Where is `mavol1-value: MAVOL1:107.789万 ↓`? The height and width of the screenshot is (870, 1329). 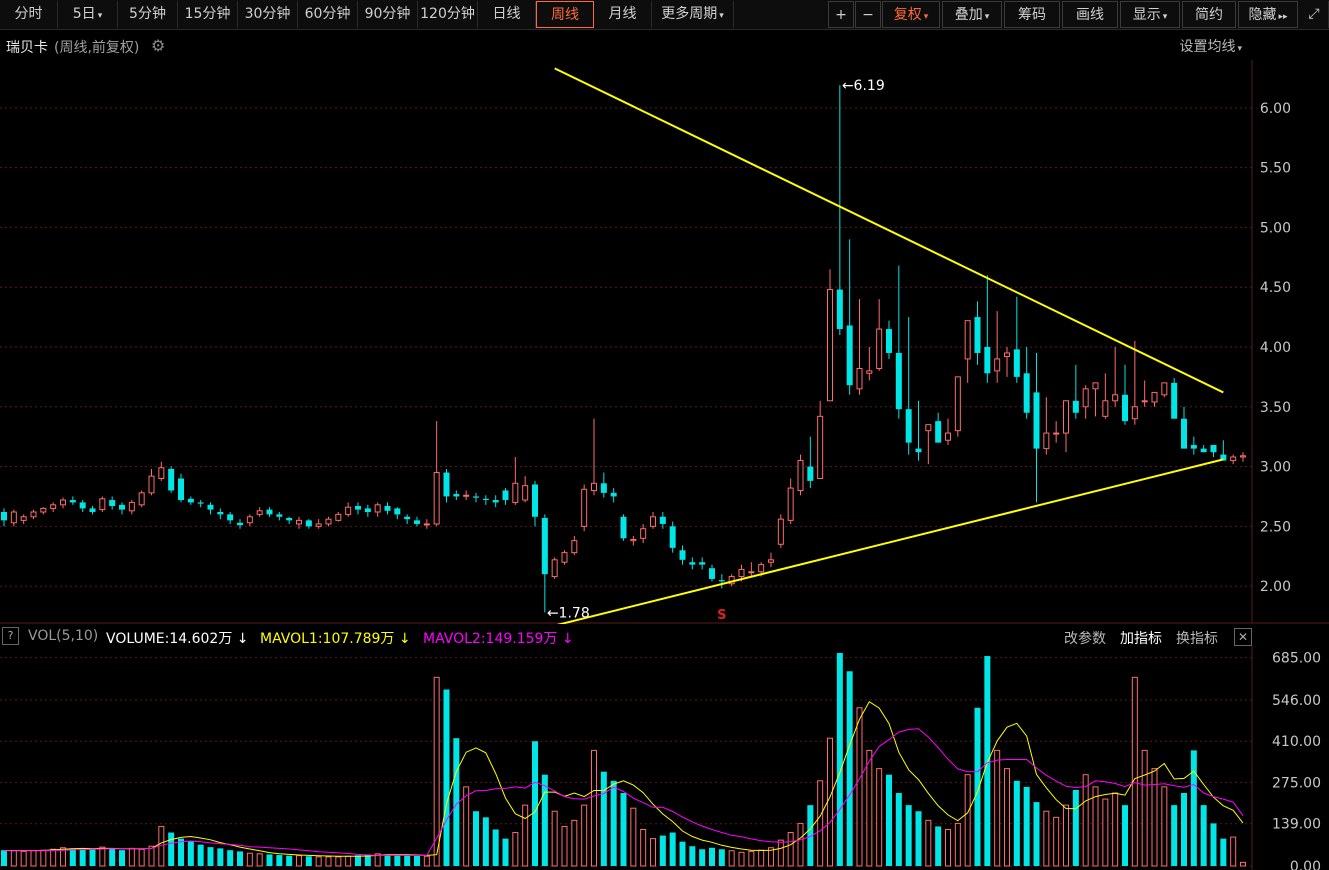 mavol1-value: MAVOL1:107.789万 ↓ is located at coordinates (335, 638).